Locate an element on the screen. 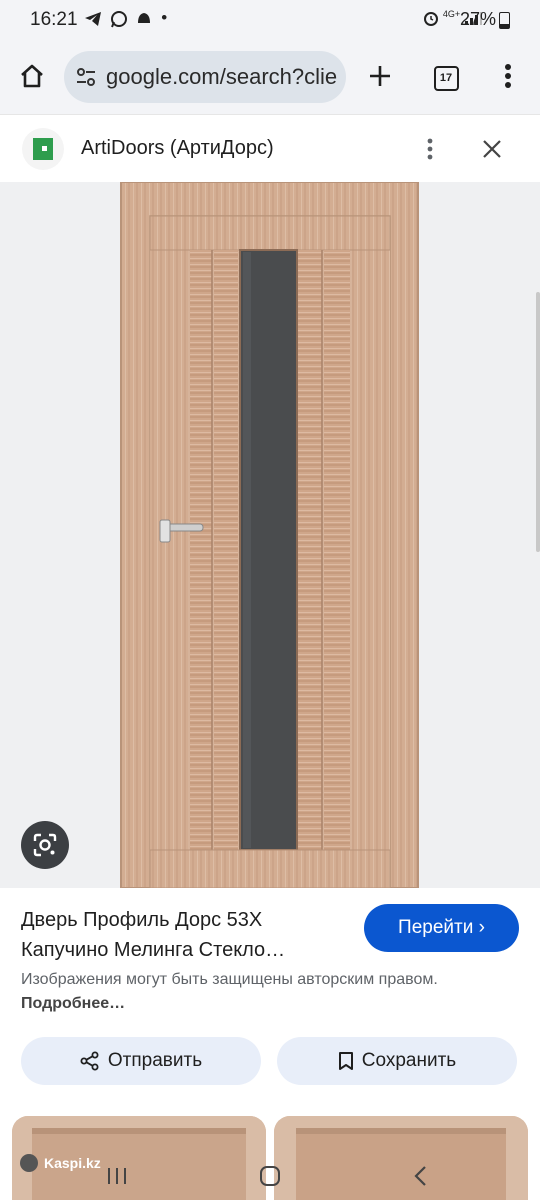 The image size is (540, 1200). network-type: 4G+ is located at coordinates (451, 14).